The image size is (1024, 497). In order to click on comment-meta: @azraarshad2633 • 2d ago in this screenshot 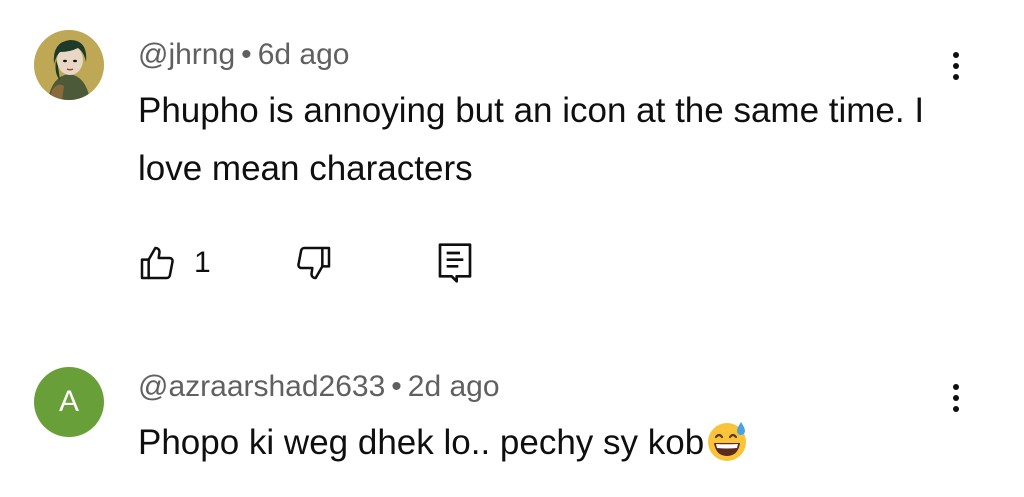, I will do `click(319, 387)`.